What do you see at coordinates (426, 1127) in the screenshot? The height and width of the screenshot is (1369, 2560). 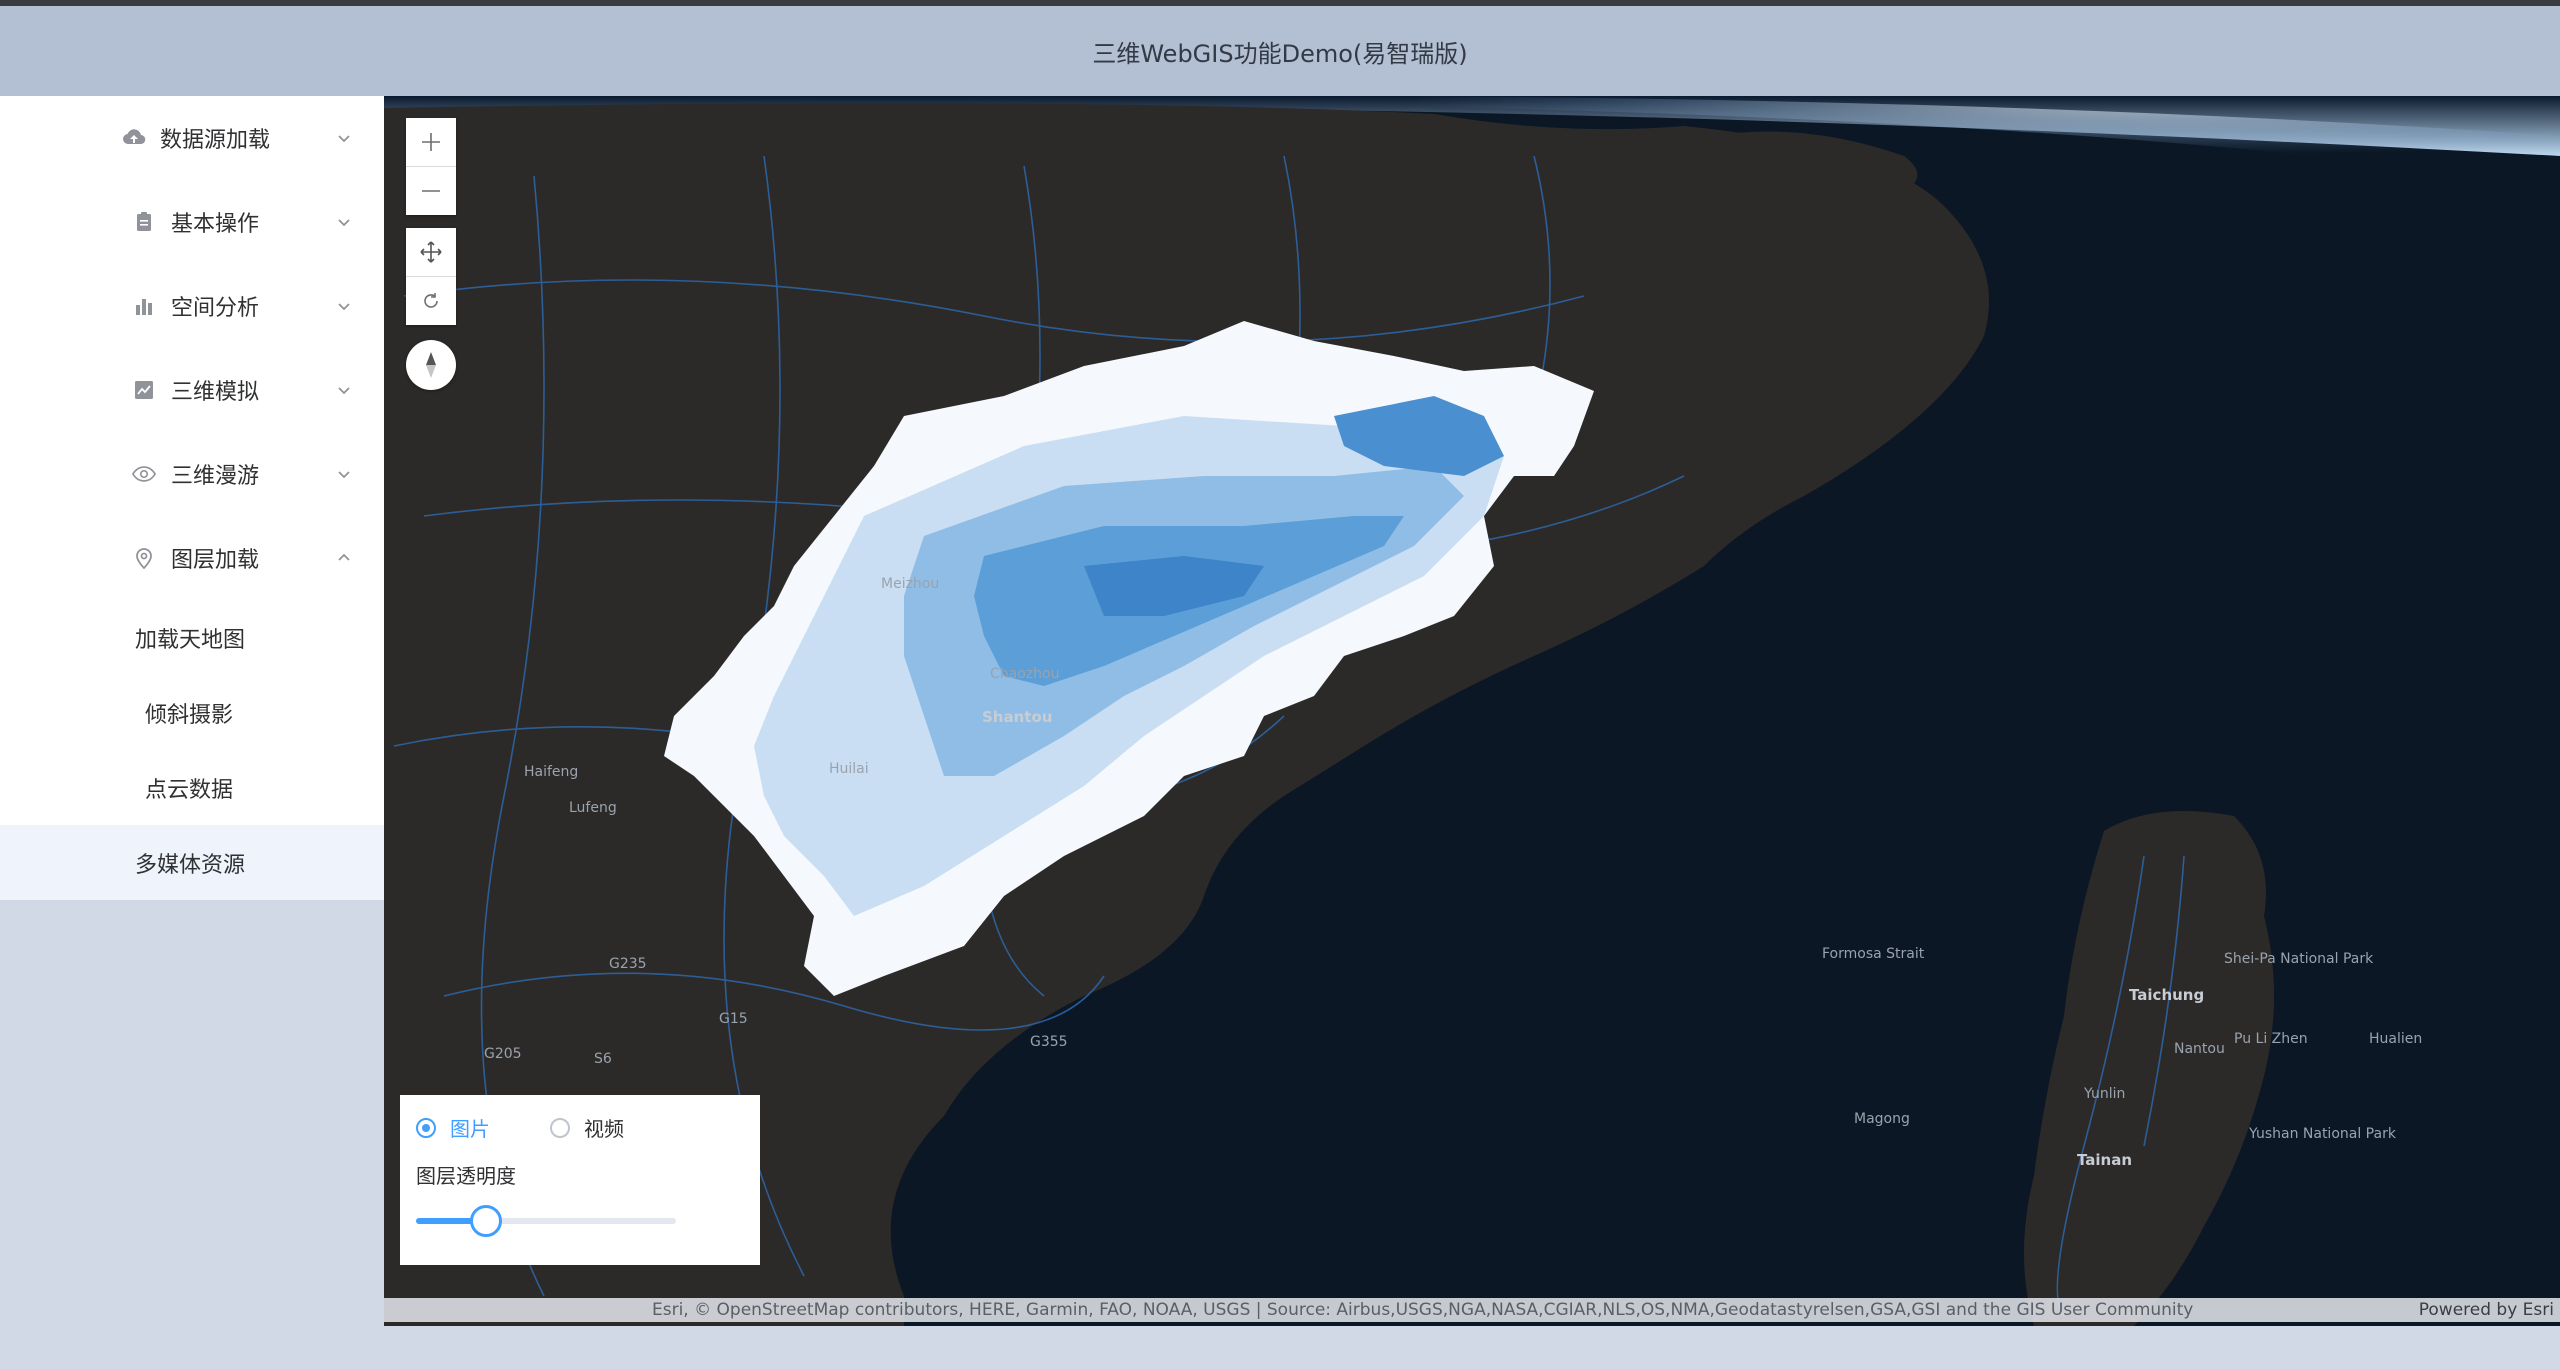 I see `radio-image-button` at bounding box center [426, 1127].